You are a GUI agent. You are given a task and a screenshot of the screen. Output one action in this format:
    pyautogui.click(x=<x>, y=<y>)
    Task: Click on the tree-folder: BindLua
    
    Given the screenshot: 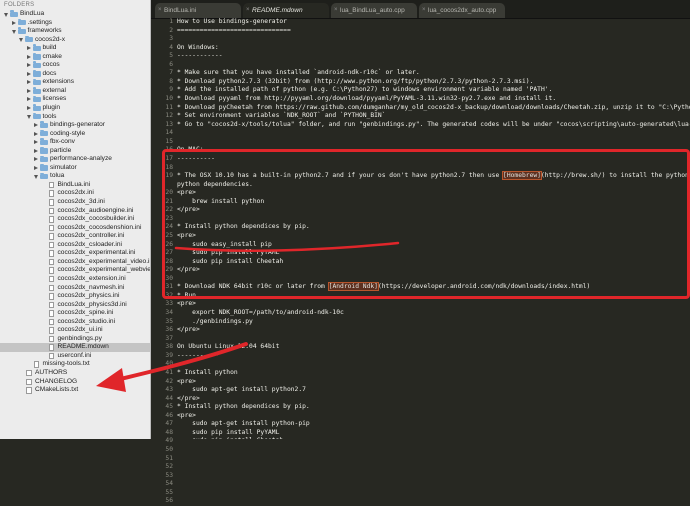 What is the action you would take?
    pyautogui.click(x=75, y=14)
    